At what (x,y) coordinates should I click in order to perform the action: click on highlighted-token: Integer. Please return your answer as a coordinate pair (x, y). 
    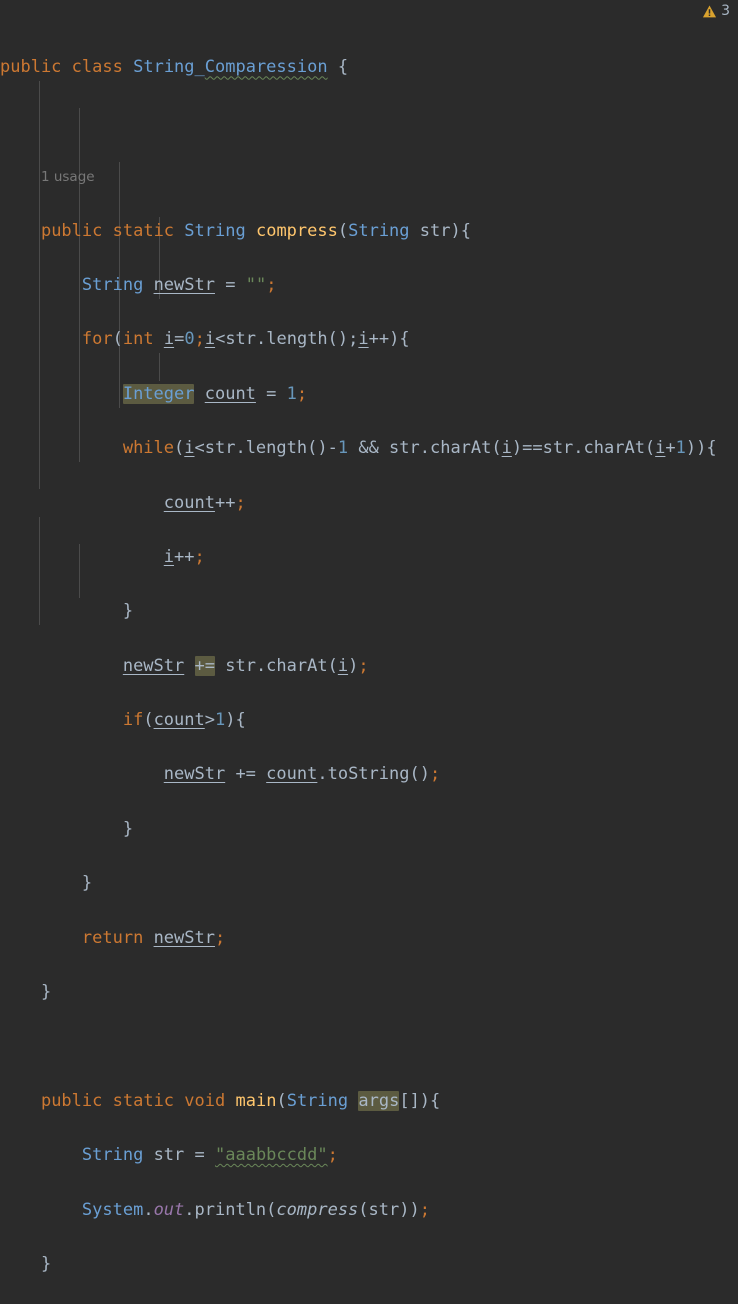
    Looking at the image, I should click on (158, 393).